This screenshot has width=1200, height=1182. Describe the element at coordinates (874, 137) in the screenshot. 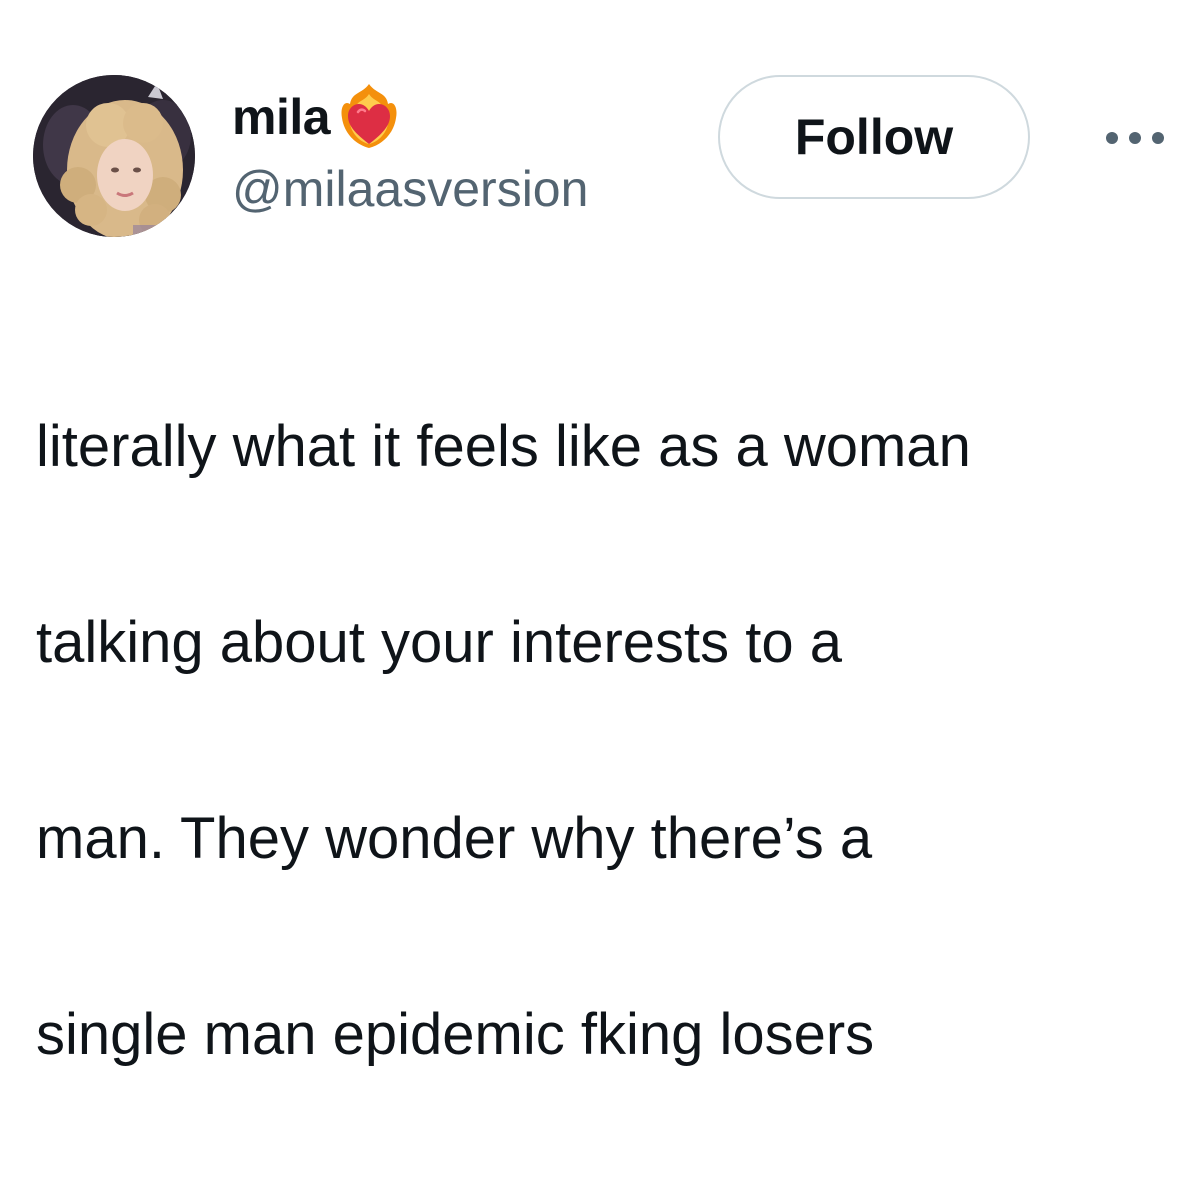

I see `follow-button: Follow` at that location.